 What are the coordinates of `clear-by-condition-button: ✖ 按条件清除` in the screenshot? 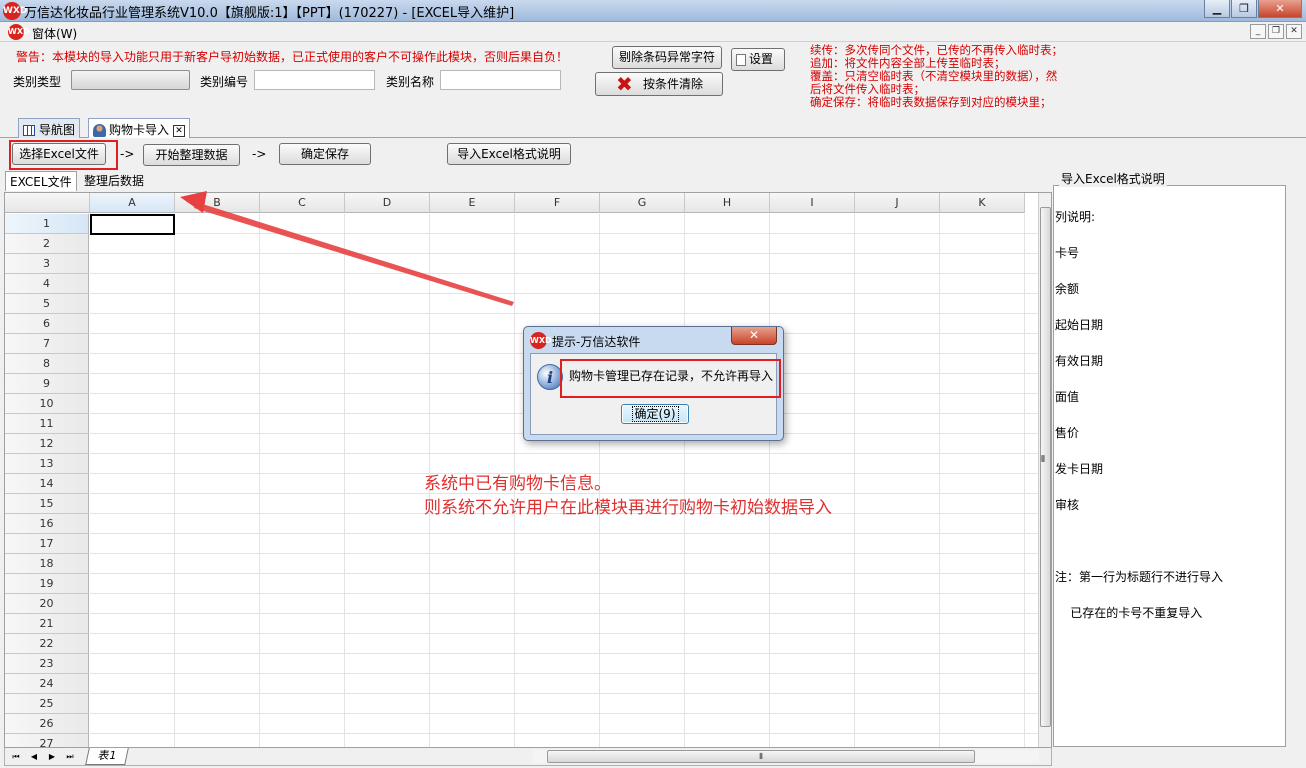 It's located at (659, 84).